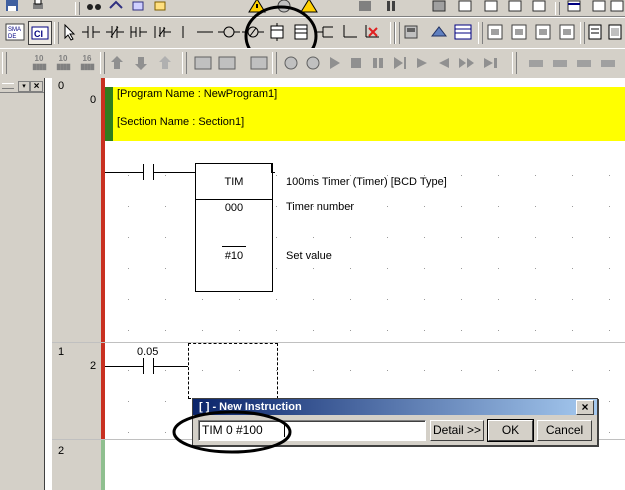 The height and width of the screenshot is (490, 625). Describe the element at coordinates (160, 8) in the screenshot. I see `address-reference-icon` at that location.